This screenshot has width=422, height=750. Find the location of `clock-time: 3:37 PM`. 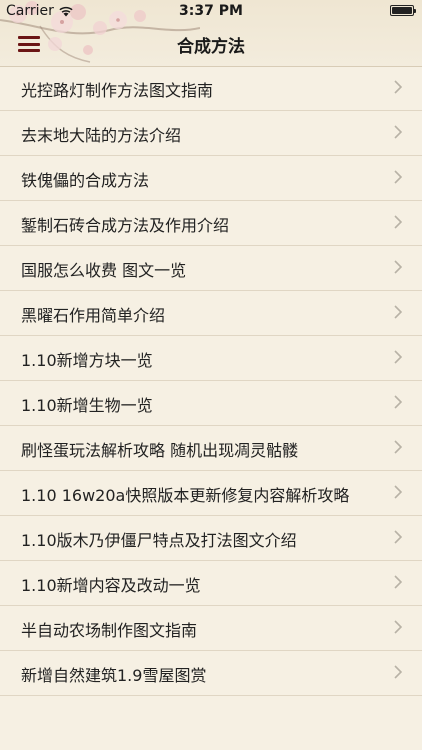

clock-time: 3:37 PM is located at coordinates (211, 11).